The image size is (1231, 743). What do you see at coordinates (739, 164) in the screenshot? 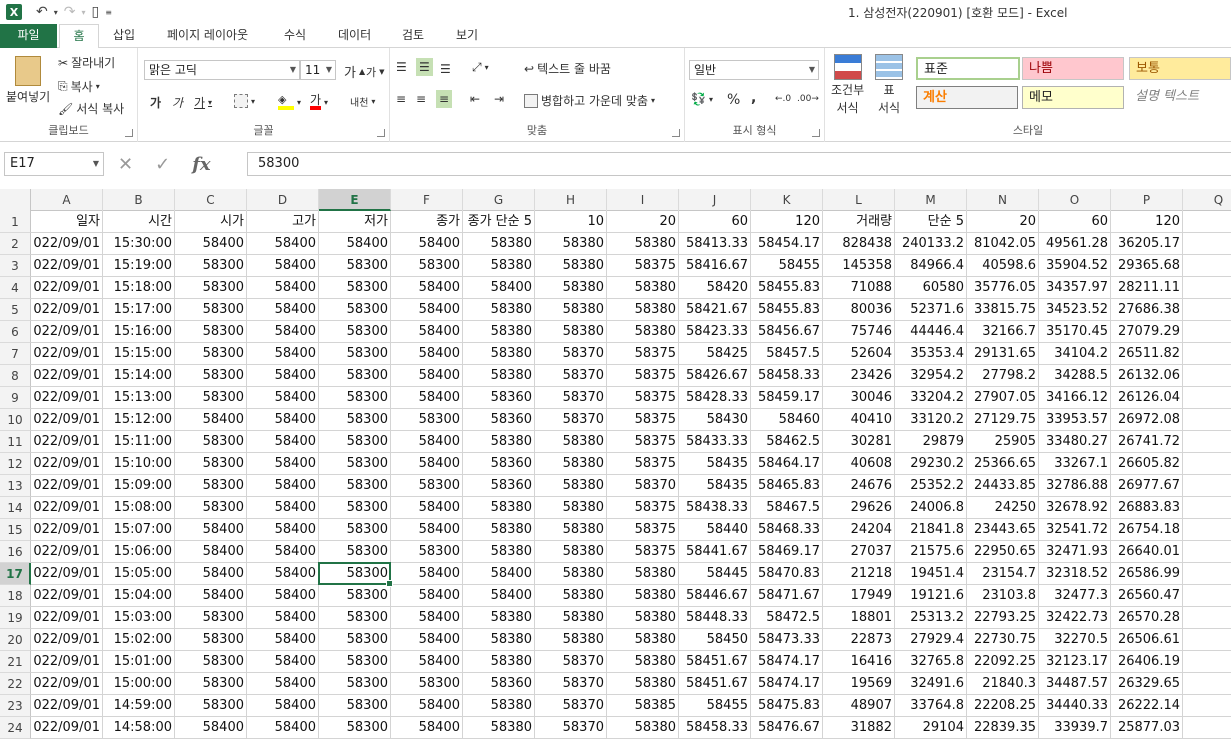
I see `formula-input: 58300` at bounding box center [739, 164].